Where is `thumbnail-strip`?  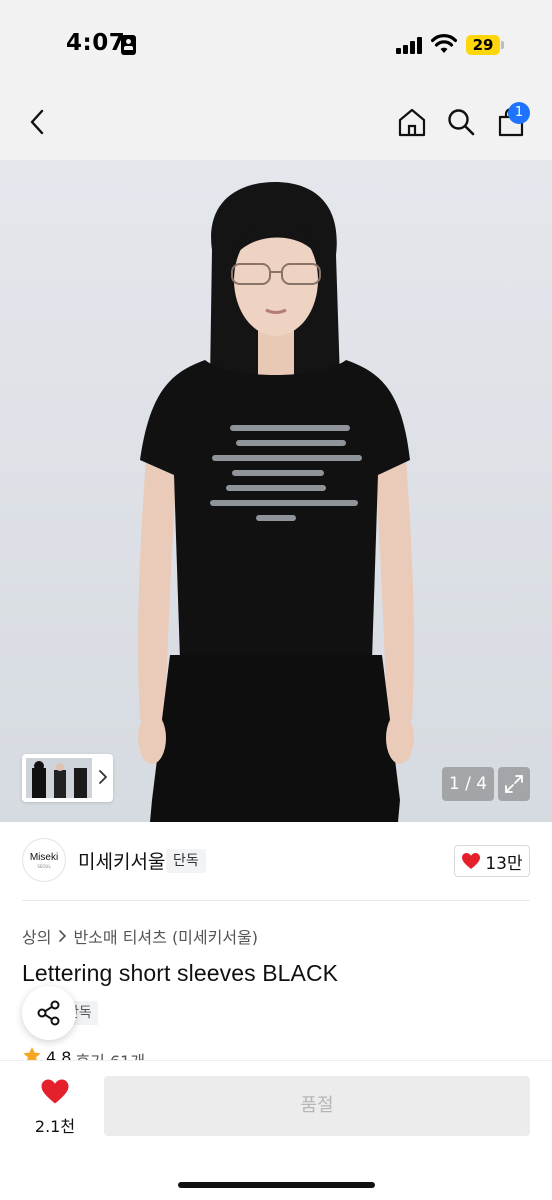 thumbnail-strip is located at coordinates (67, 778).